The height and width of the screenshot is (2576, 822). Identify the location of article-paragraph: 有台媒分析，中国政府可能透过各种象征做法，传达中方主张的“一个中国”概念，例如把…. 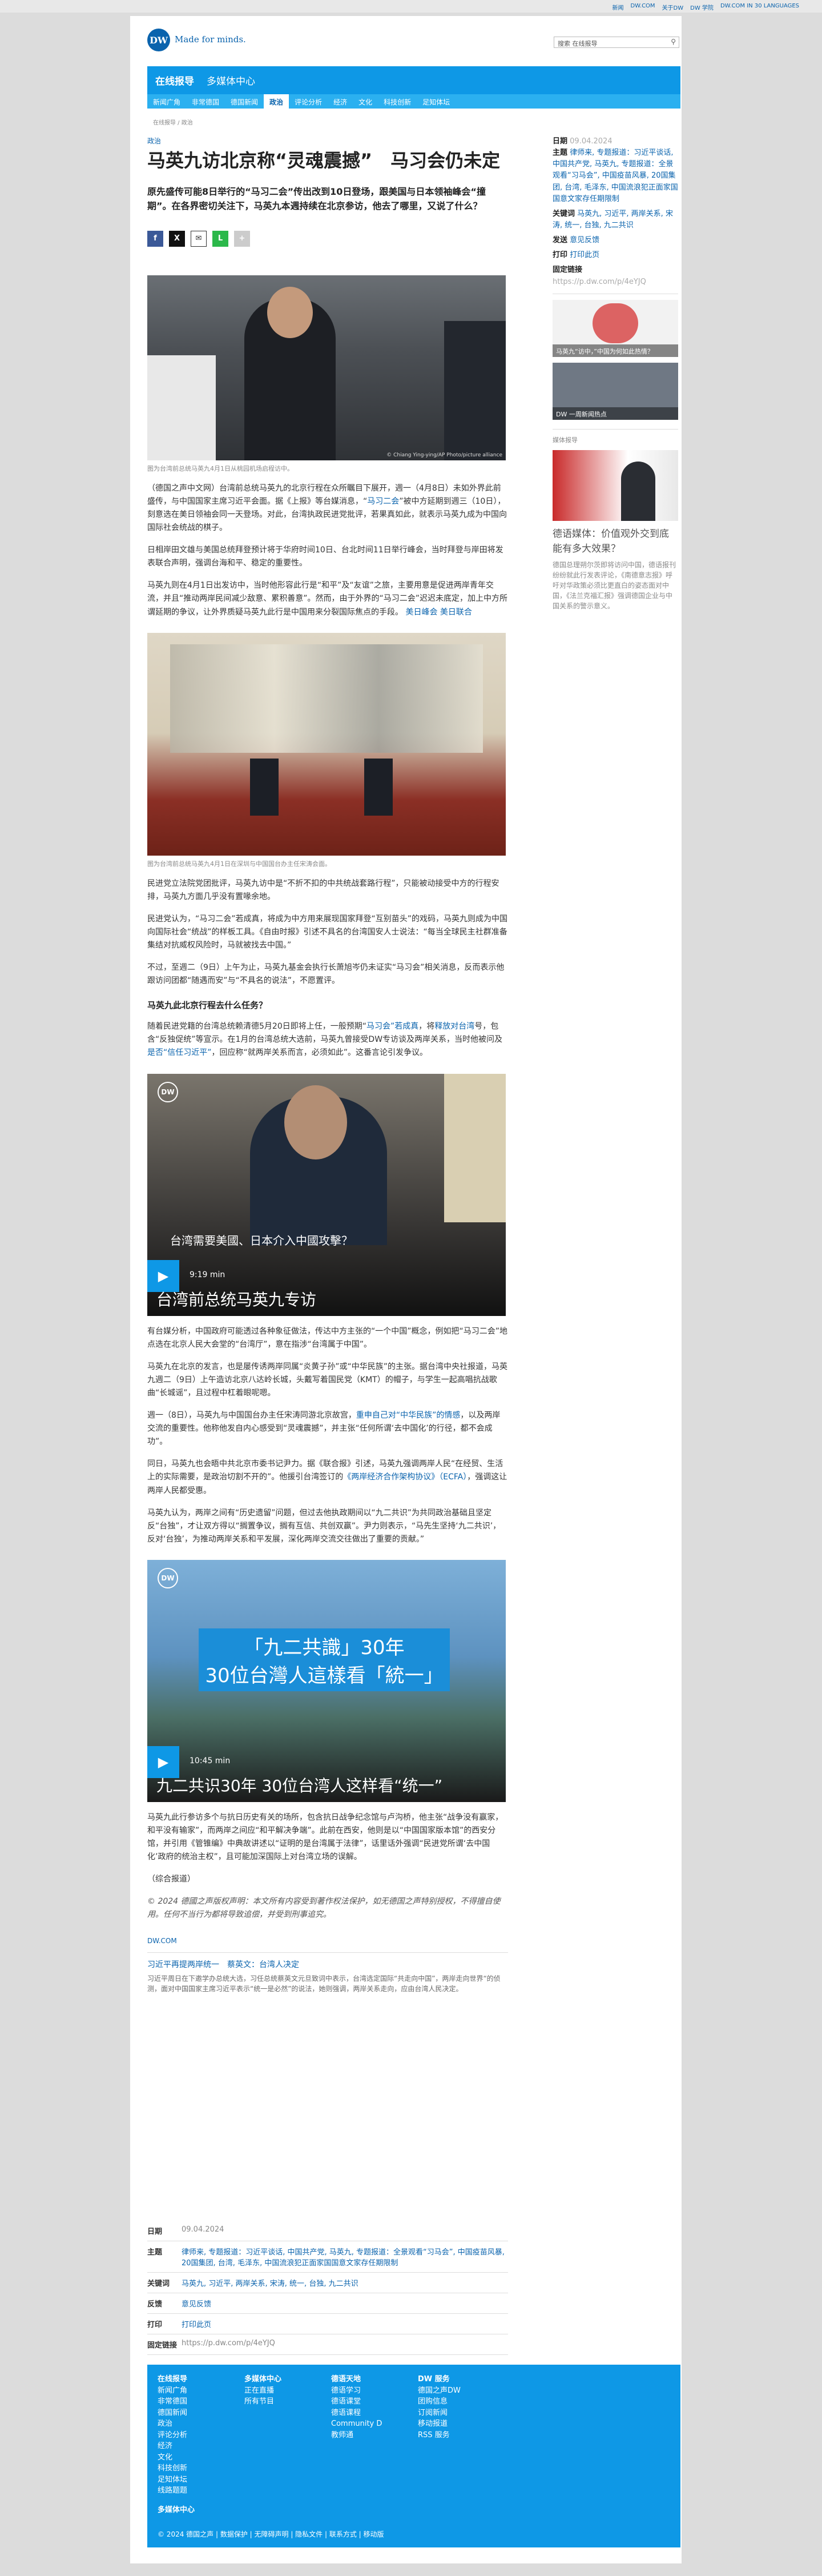
(327, 1337).